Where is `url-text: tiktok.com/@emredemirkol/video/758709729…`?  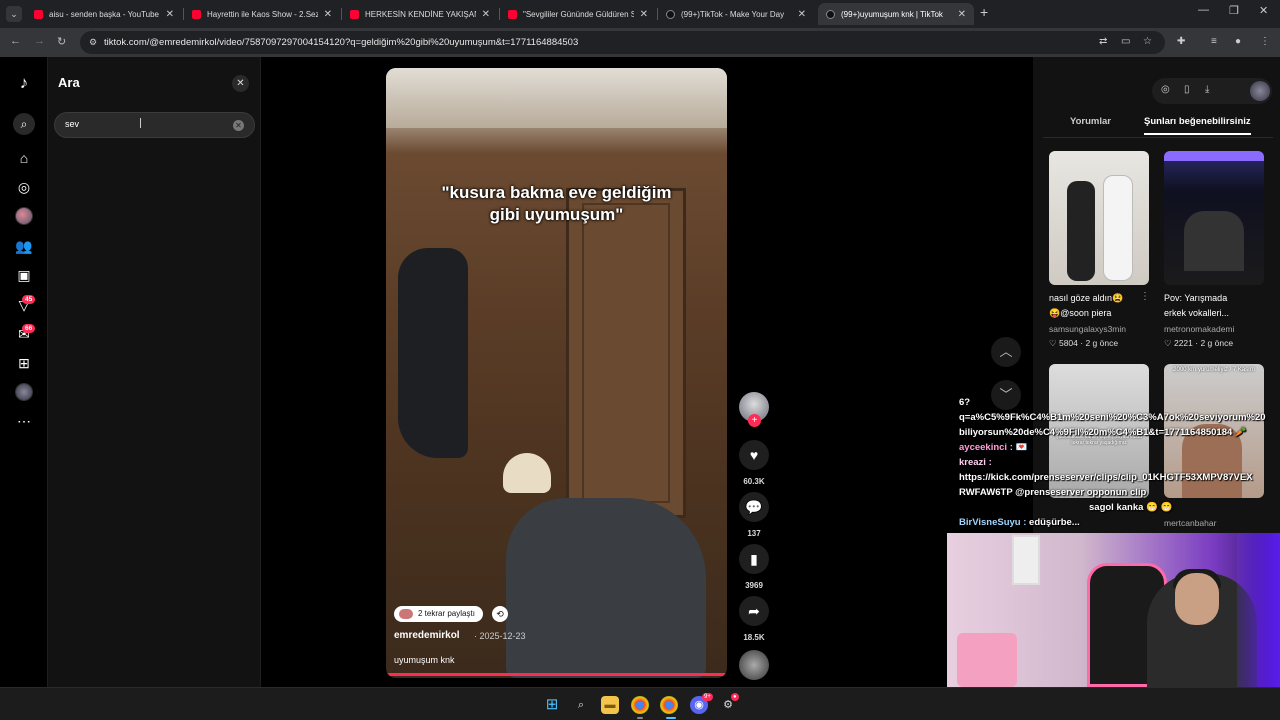 url-text: tiktok.com/@emredemirkol/video/758709729… is located at coordinates (341, 42).